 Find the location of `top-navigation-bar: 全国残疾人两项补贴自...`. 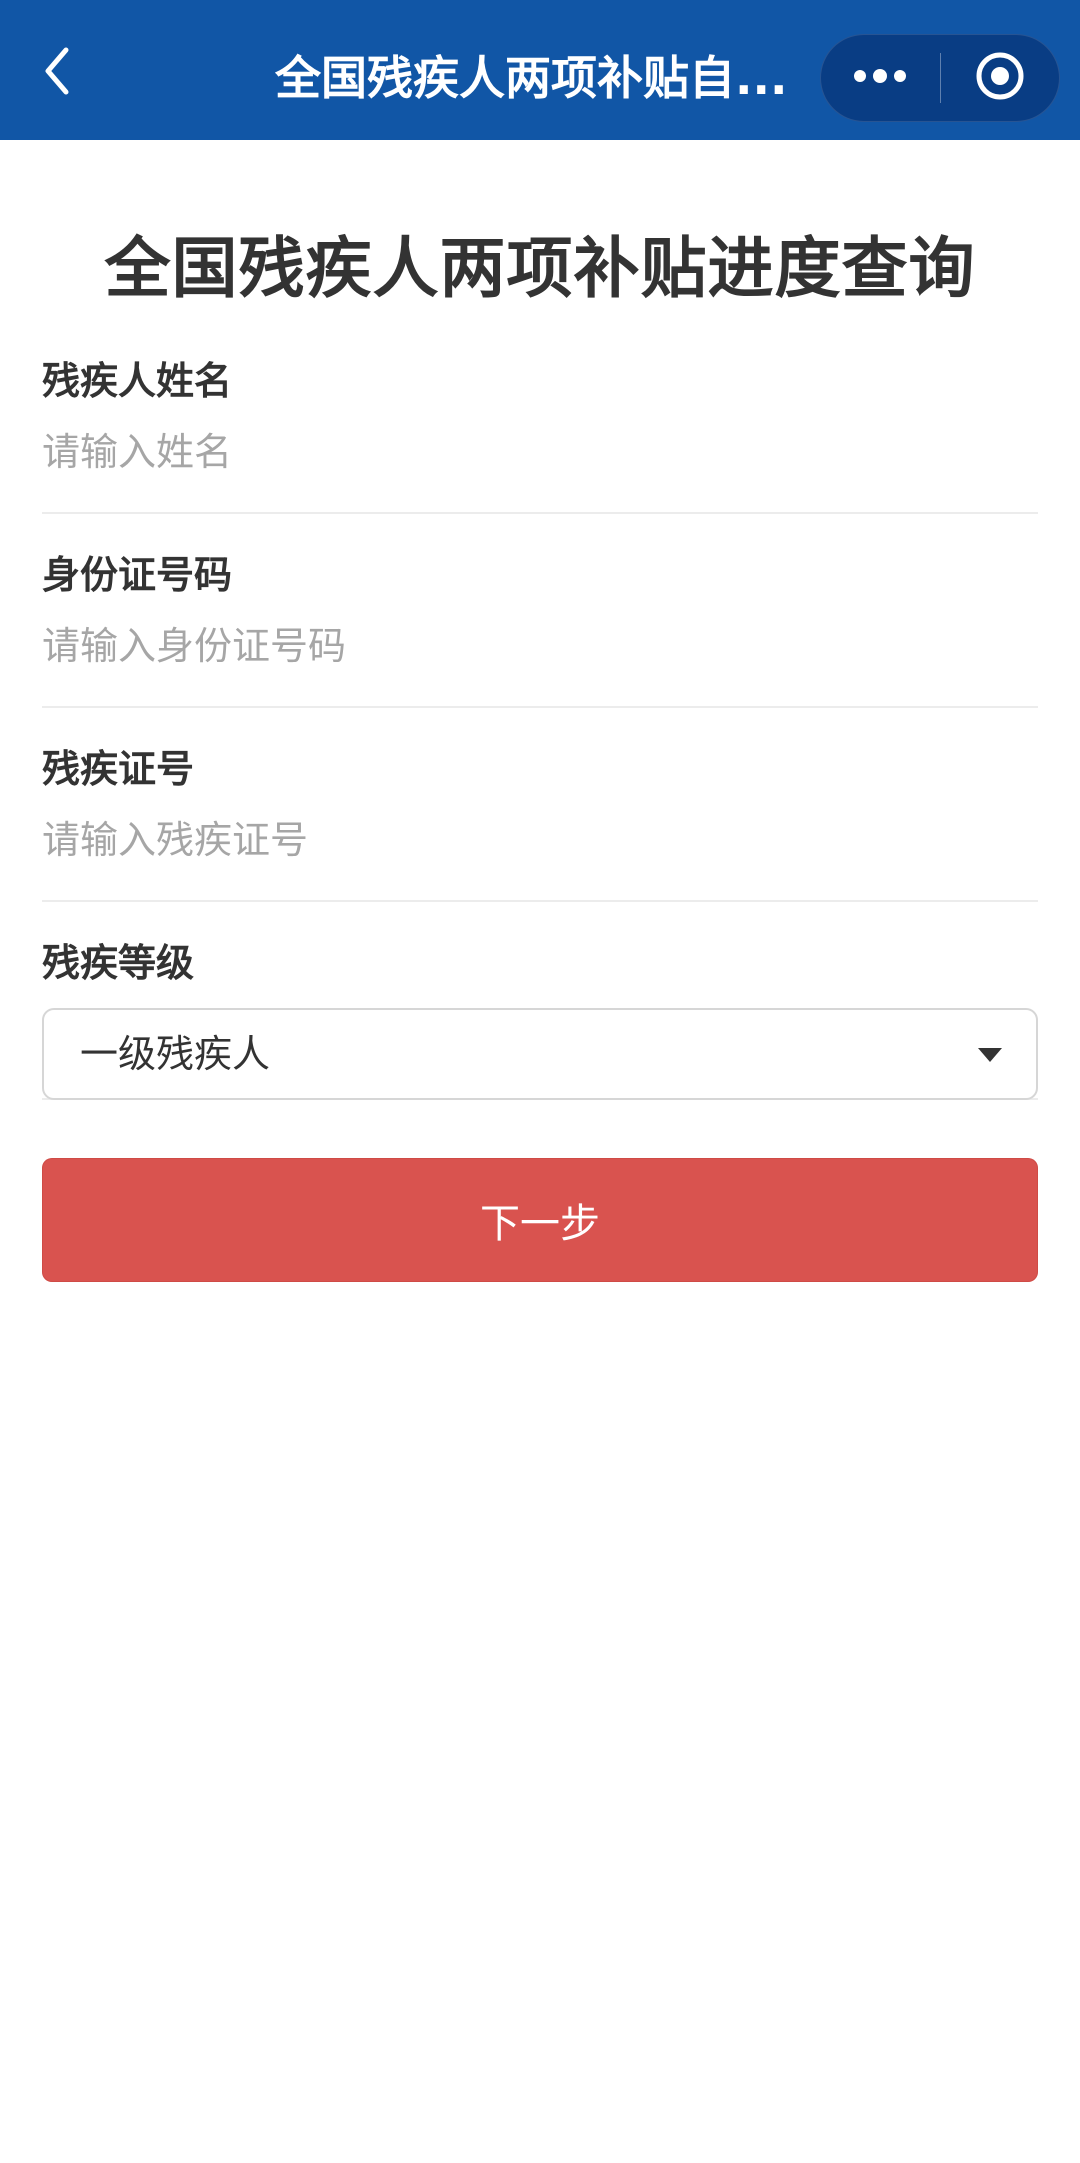

top-navigation-bar: 全国残疾人两项补贴自... is located at coordinates (540, 70).